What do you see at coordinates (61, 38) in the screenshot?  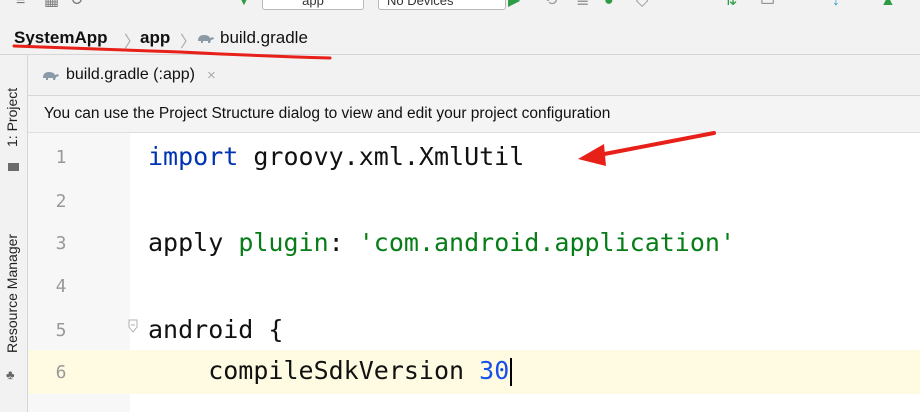 I see `breadcrumb-project: SystemApp` at bounding box center [61, 38].